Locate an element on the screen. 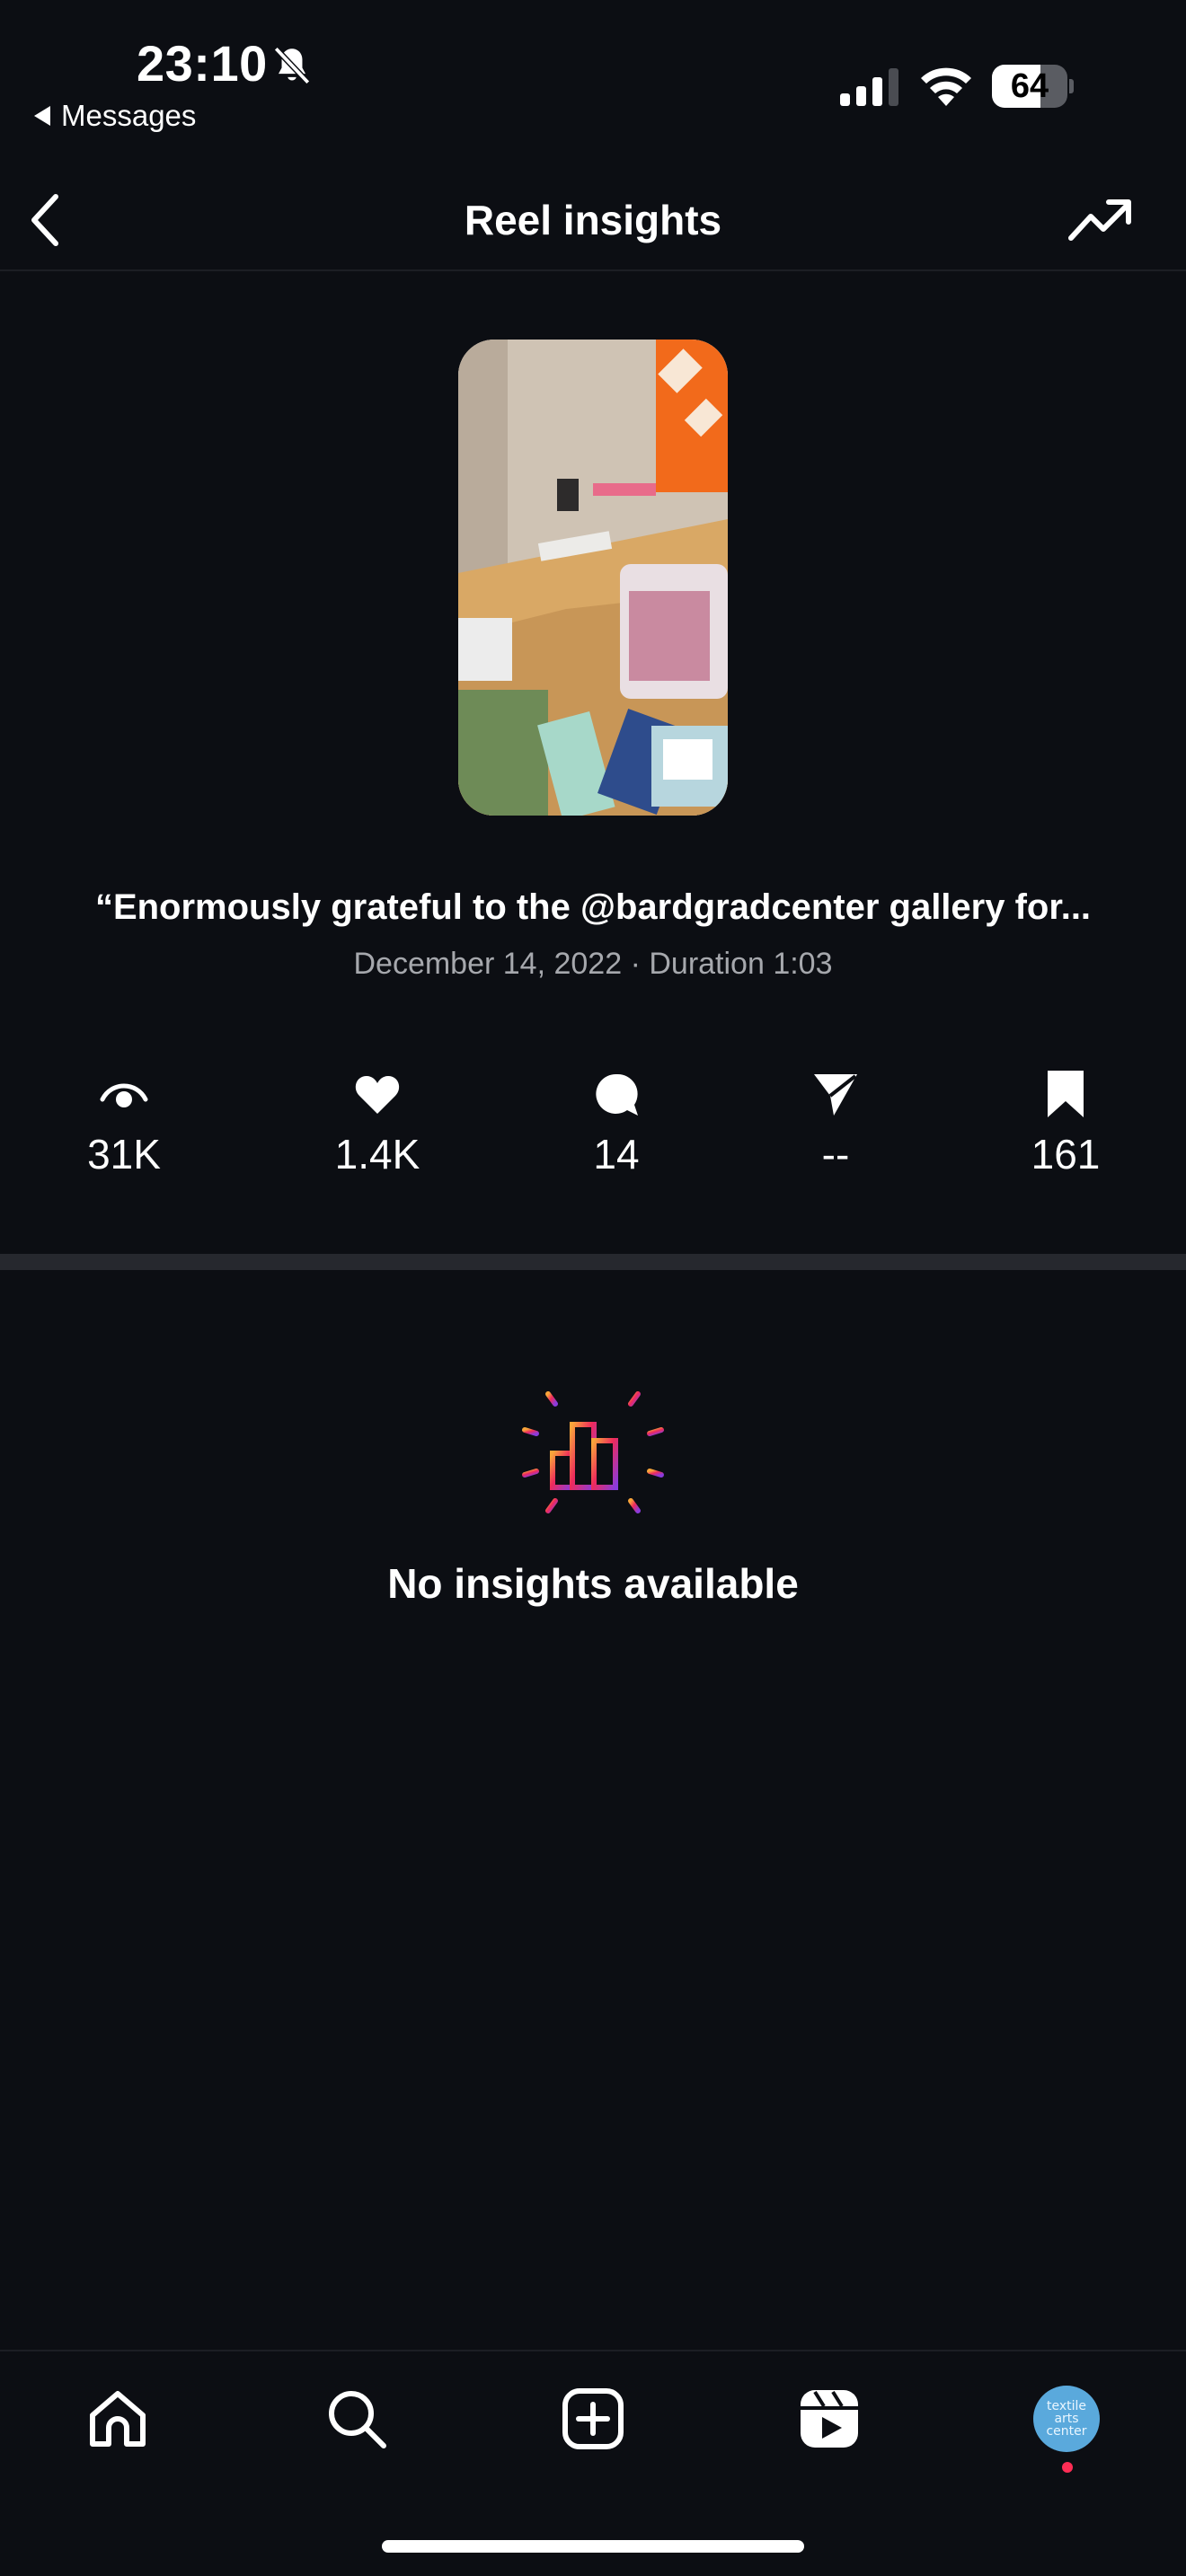 The height and width of the screenshot is (2576, 1186). reel-thumbnail is located at coordinates (593, 578).